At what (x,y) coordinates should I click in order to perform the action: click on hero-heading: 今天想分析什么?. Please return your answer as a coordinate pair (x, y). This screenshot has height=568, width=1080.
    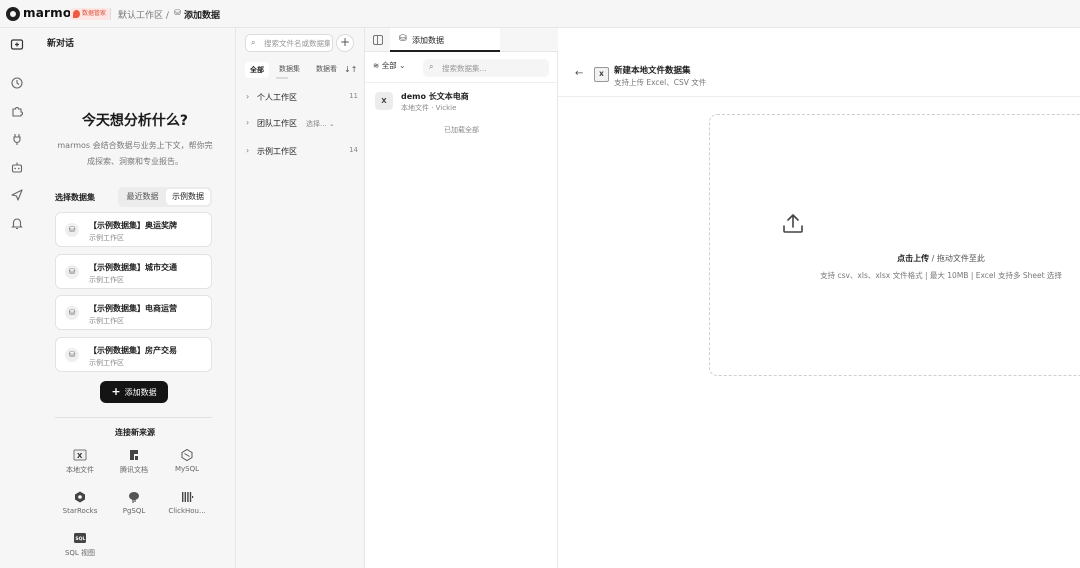
    Looking at the image, I should click on (135, 121).